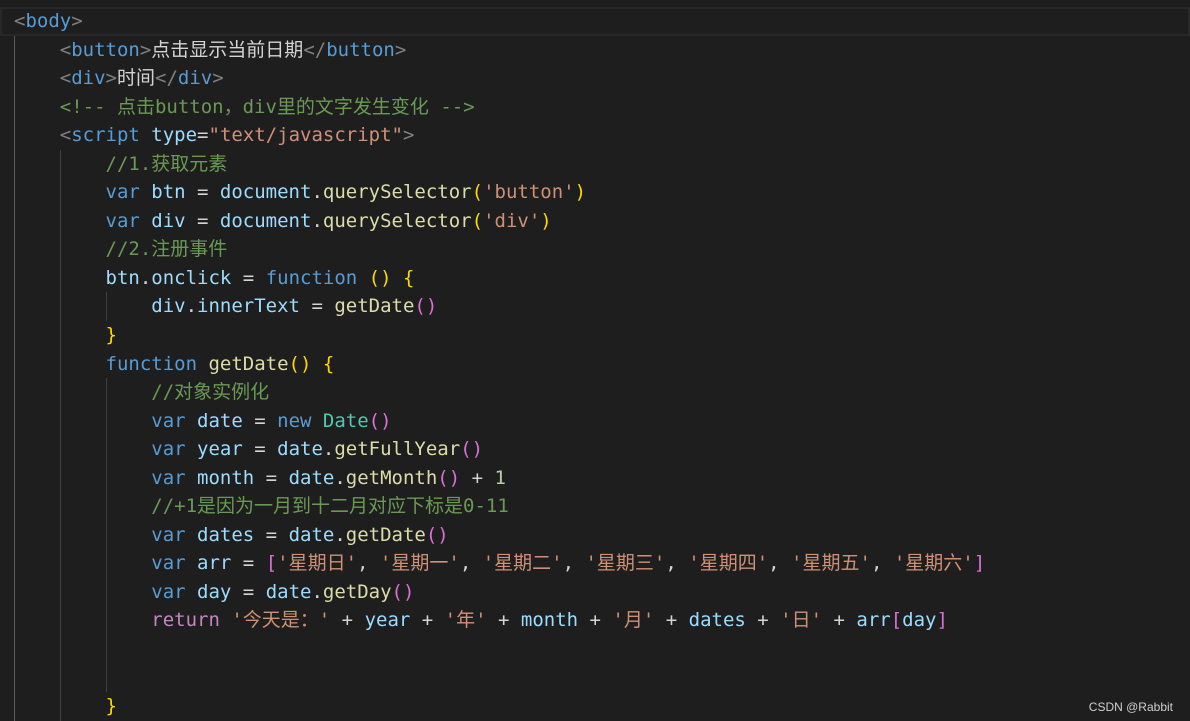 Image resolution: width=1190 pixels, height=721 pixels. What do you see at coordinates (595, 592) in the screenshot?
I see `code-line: var day = date.getDay()` at bounding box center [595, 592].